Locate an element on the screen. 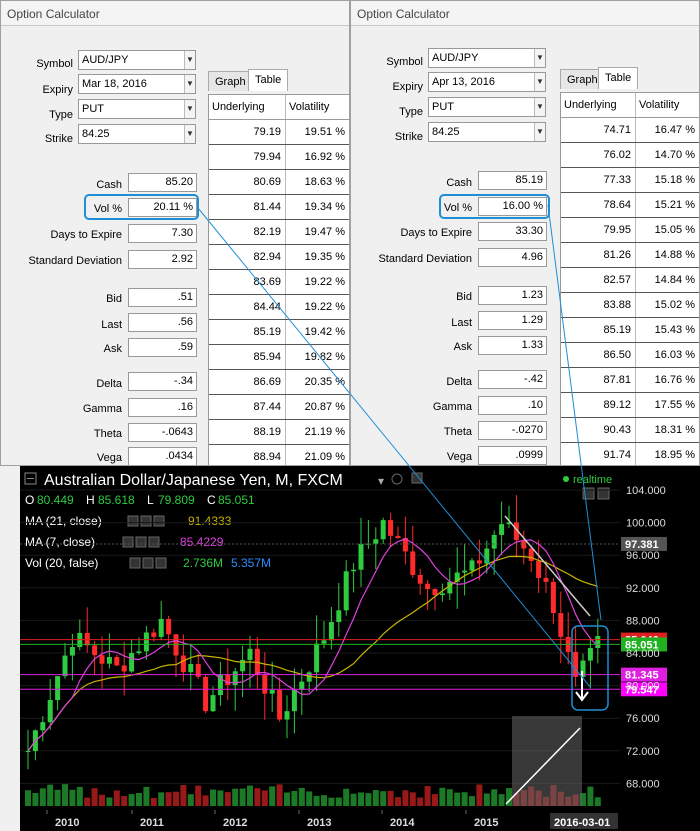 This screenshot has width=700, height=831. price-tick-label: 96.000 is located at coordinates (643, 556).